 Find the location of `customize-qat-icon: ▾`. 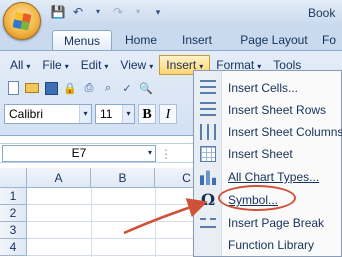

customize-qat-icon: ▾ is located at coordinates (158, 12).